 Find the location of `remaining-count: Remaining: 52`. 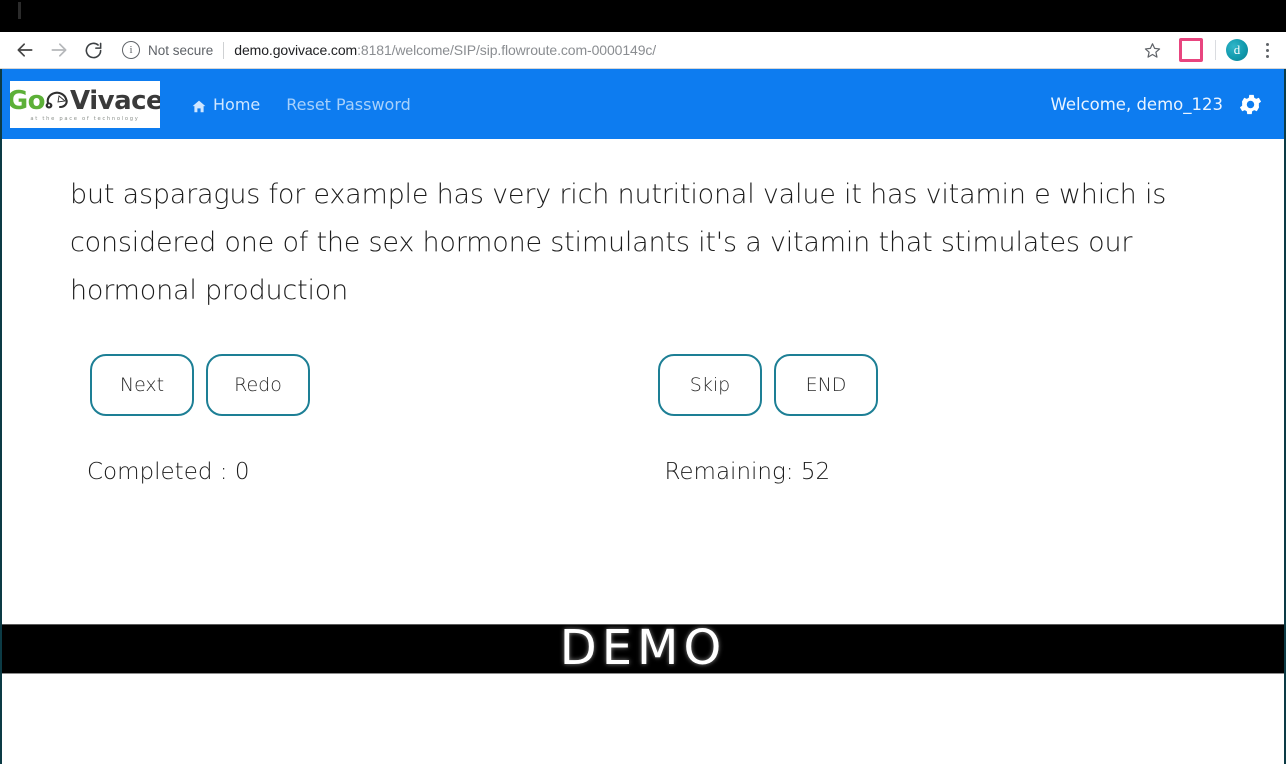

remaining-count: Remaining: 52 is located at coordinates (747, 472).